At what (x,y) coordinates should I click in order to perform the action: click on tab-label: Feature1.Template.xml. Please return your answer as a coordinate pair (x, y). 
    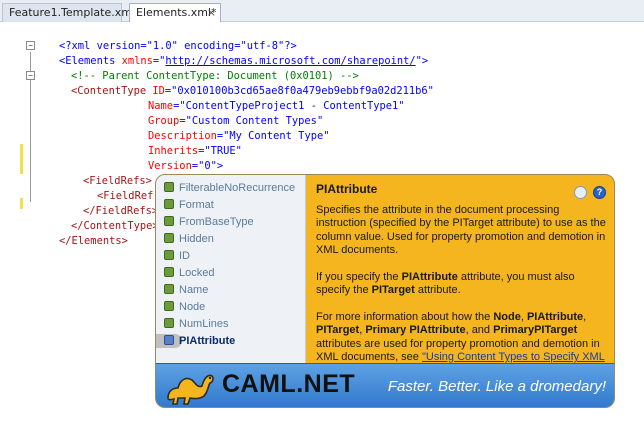
    Looking at the image, I should click on (72, 12).